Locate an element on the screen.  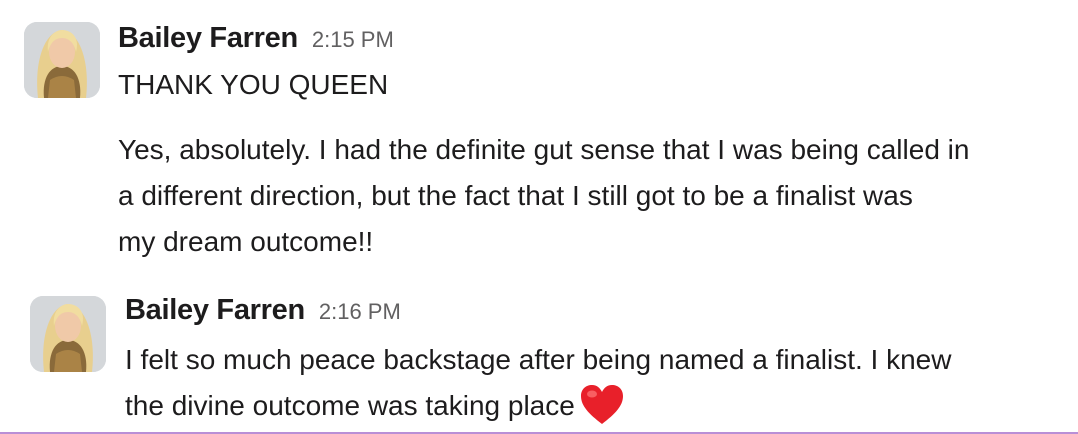
timestamp: 2:15 PM is located at coordinates (353, 39).